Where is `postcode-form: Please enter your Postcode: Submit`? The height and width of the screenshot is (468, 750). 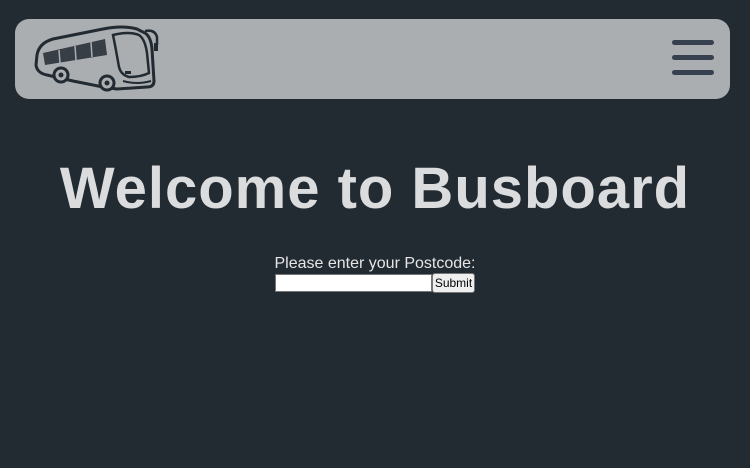 postcode-form: Please enter your Postcode: Submit is located at coordinates (375, 274).